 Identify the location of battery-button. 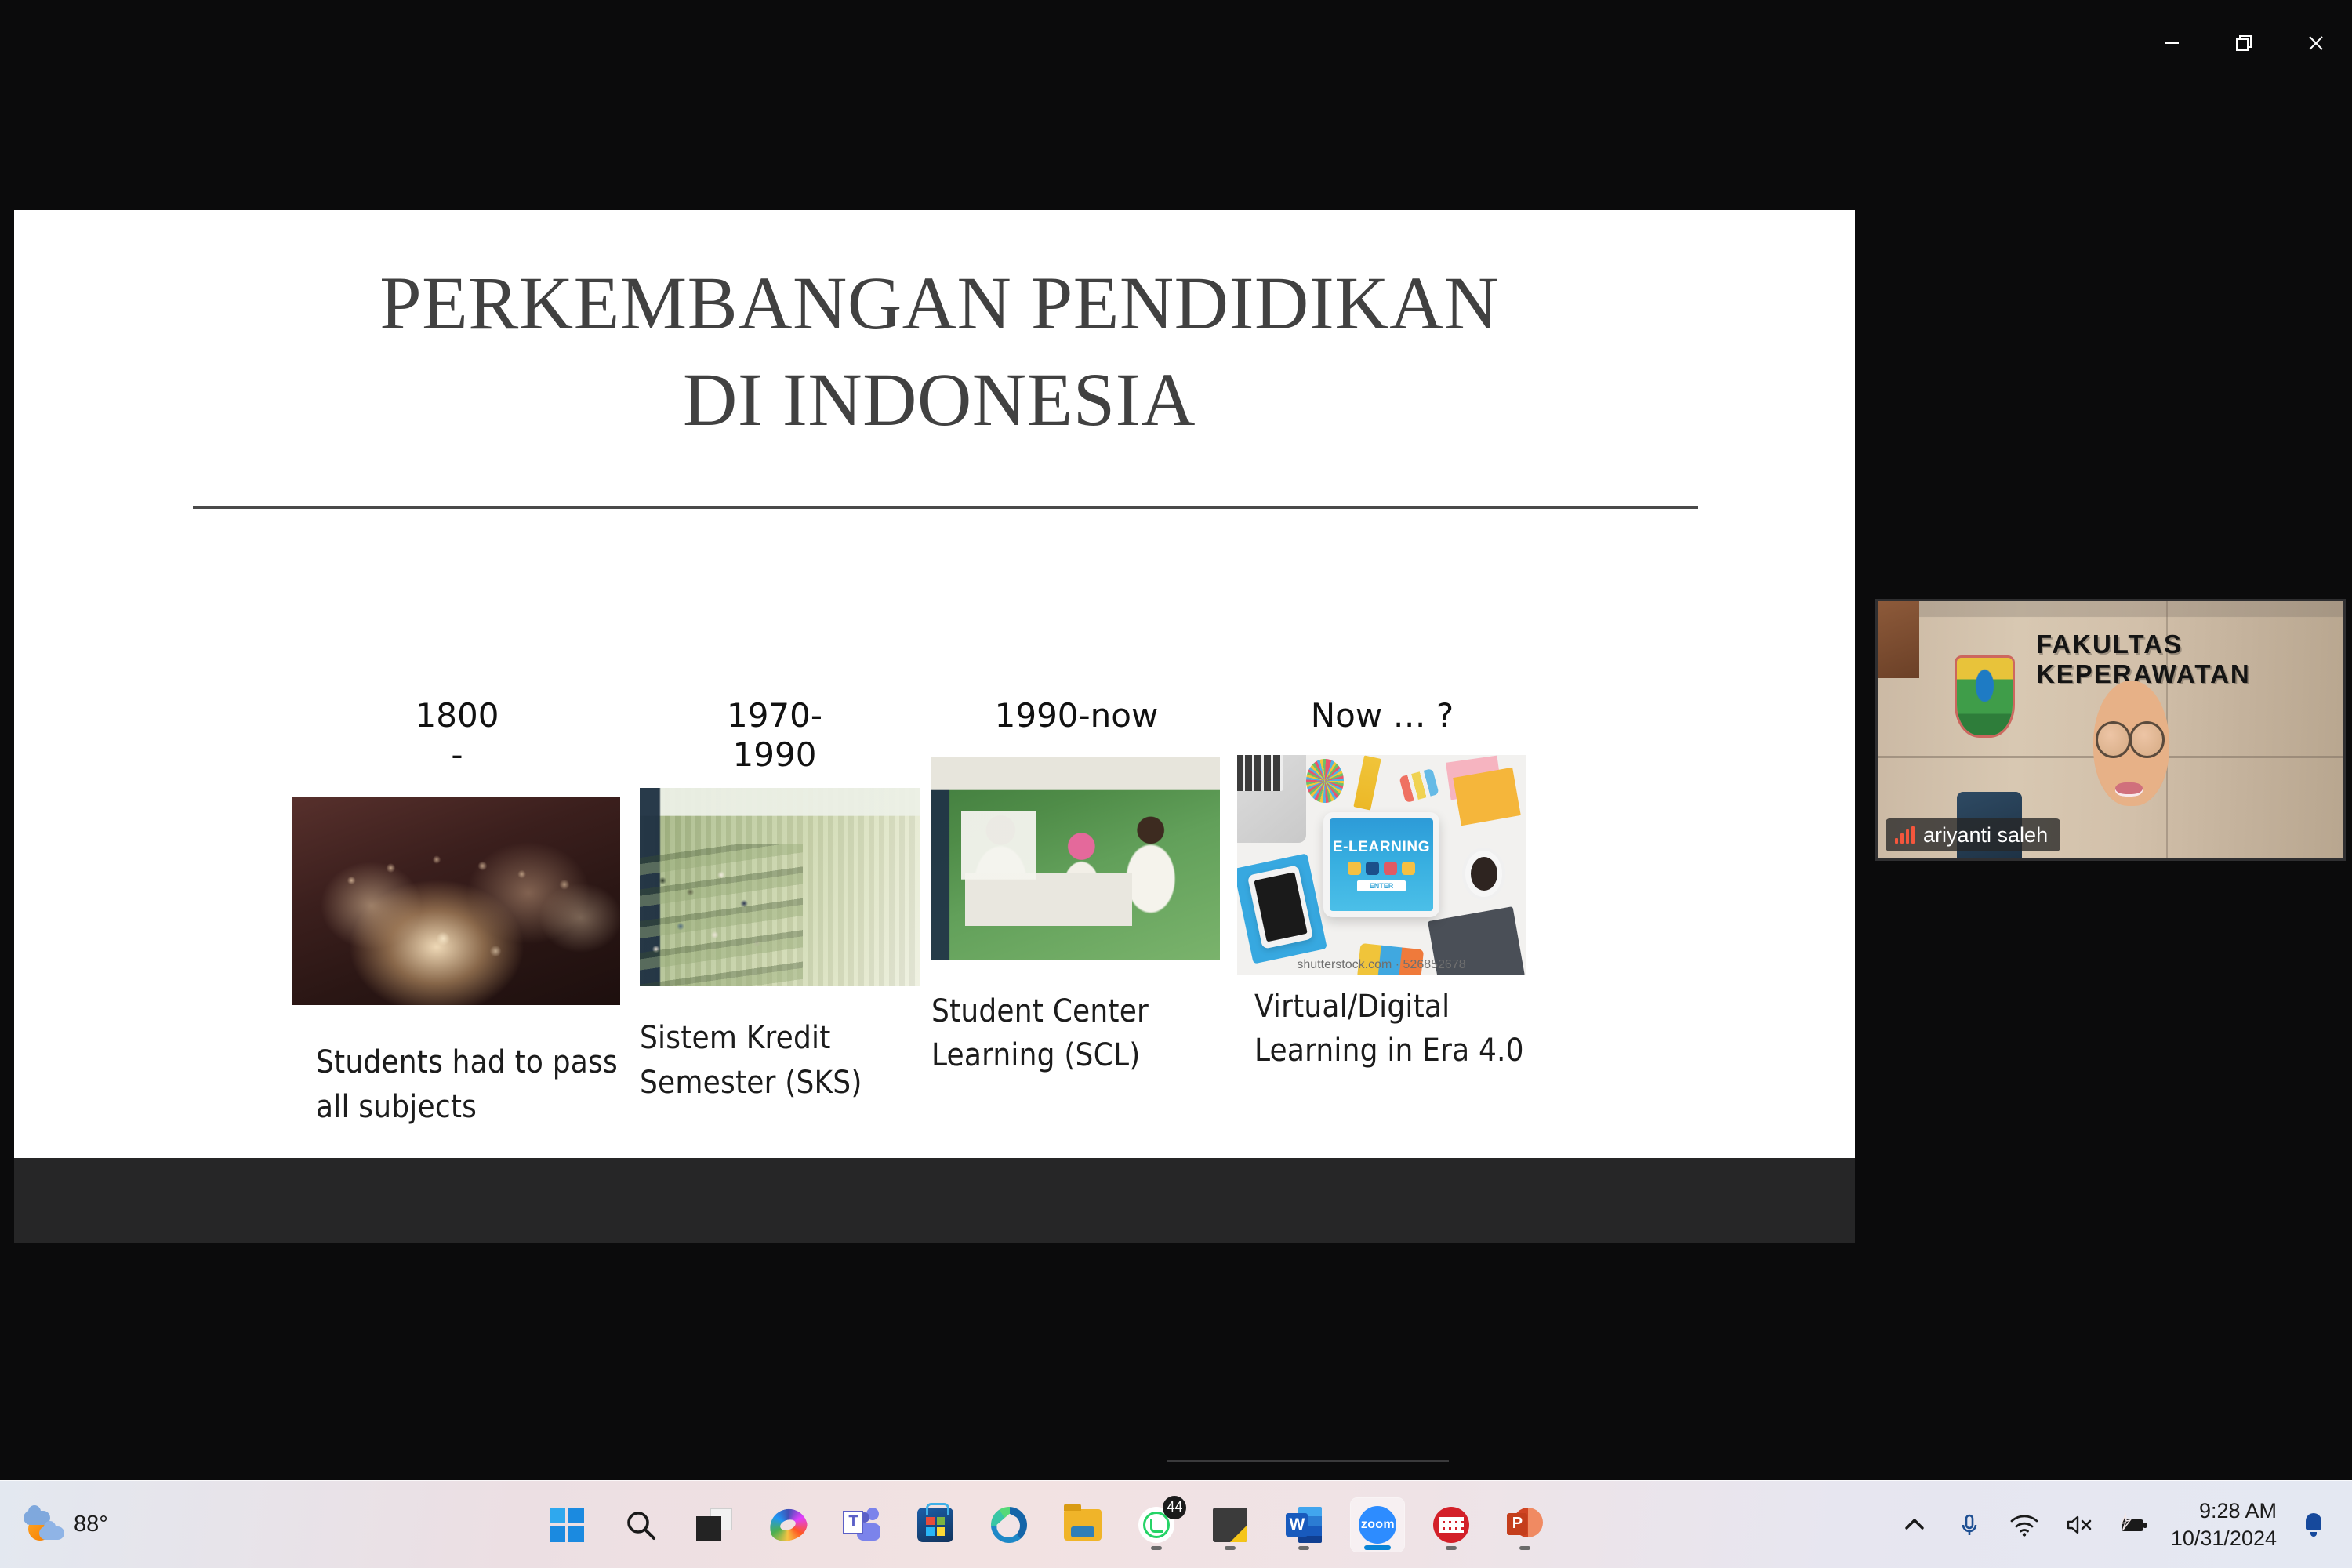
(2134, 1525).